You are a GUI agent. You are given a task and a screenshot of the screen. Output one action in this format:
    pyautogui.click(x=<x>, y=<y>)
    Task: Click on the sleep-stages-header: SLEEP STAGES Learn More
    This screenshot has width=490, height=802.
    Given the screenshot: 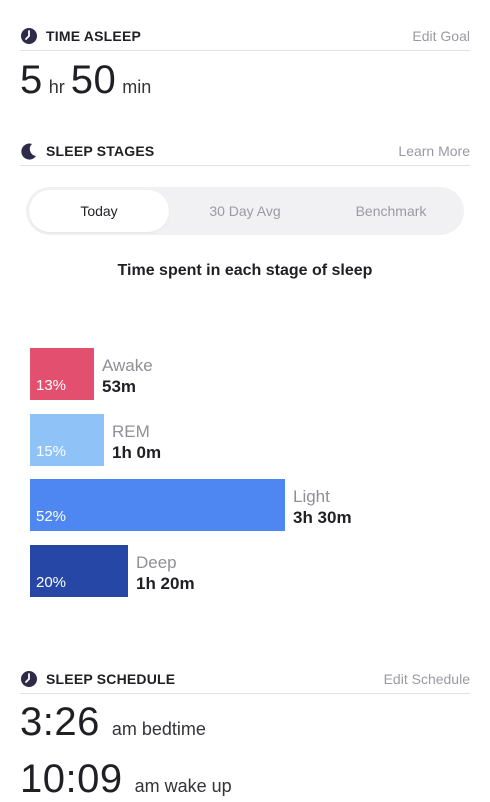 What is the action you would take?
    pyautogui.click(x=245, y=151)
    